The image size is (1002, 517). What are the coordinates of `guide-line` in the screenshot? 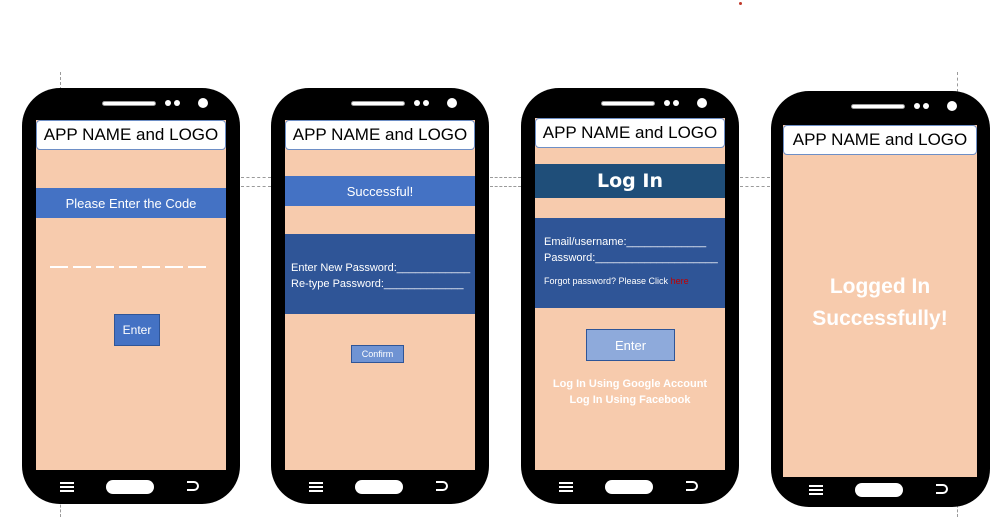 It's located at (957, 82).